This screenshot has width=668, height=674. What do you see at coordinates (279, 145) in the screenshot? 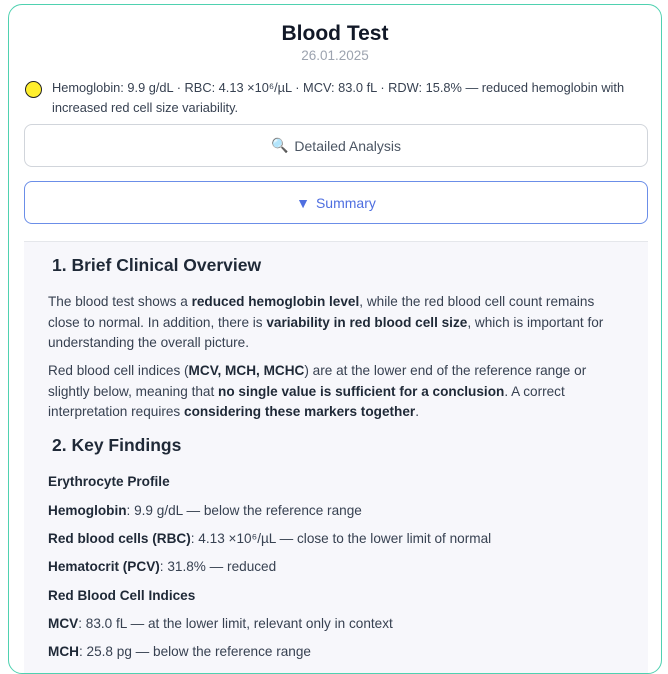
I see `magnifier-icon: 🔍` at bounding box center [279, 145].